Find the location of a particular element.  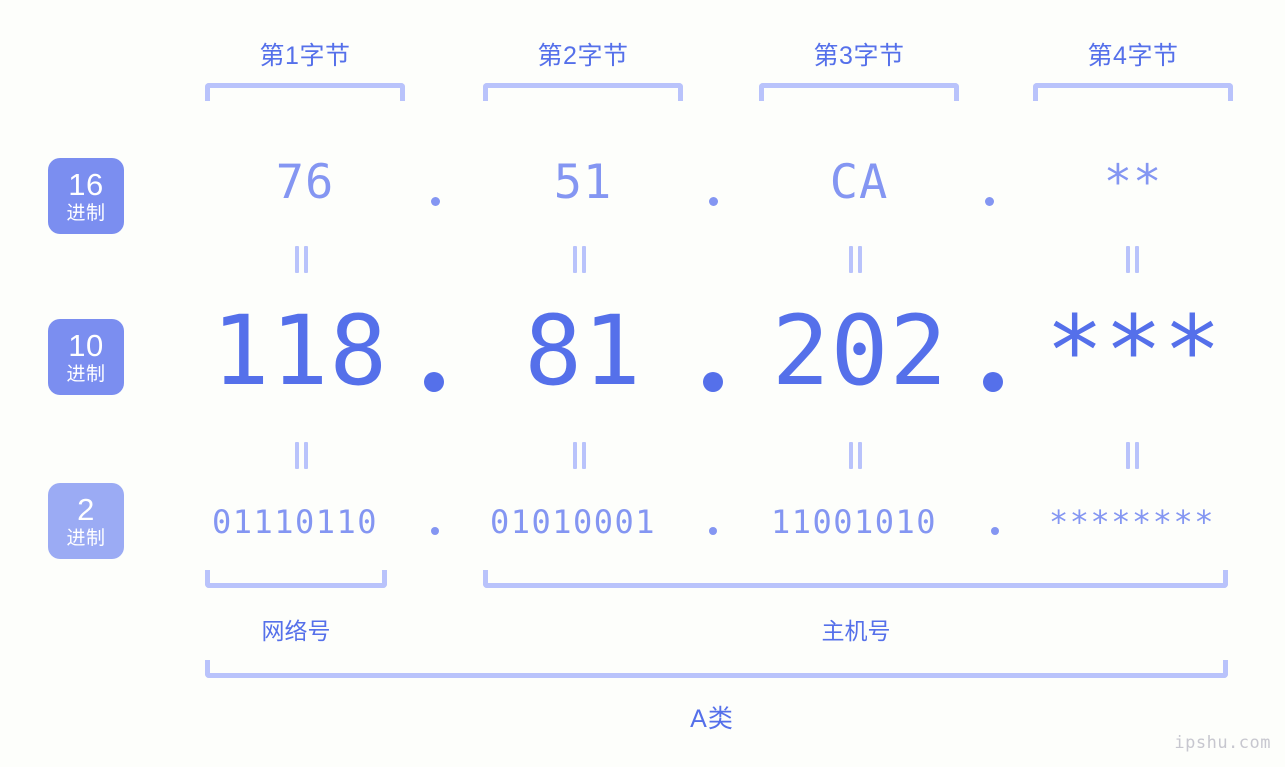

decimal-byte-1: 118 is located at coordinates (300, 351).